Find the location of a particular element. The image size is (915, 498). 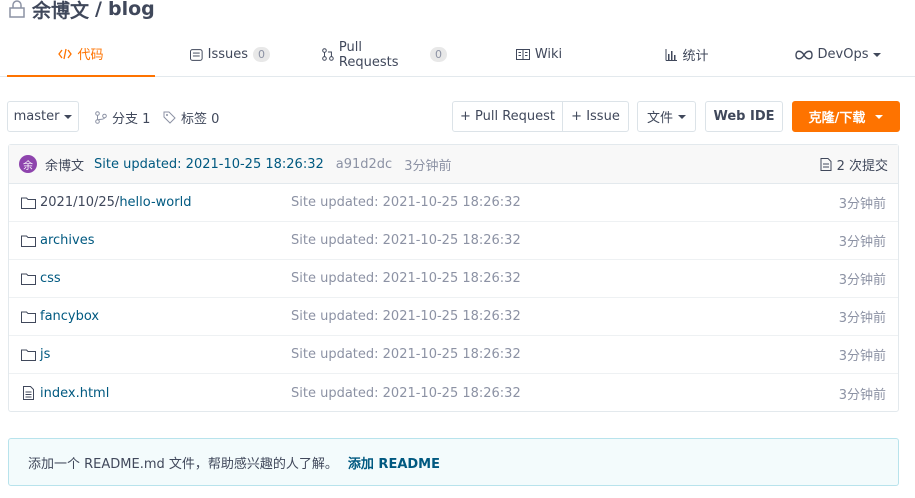

tab-code: 代码 is located at coordinates (81, 54).